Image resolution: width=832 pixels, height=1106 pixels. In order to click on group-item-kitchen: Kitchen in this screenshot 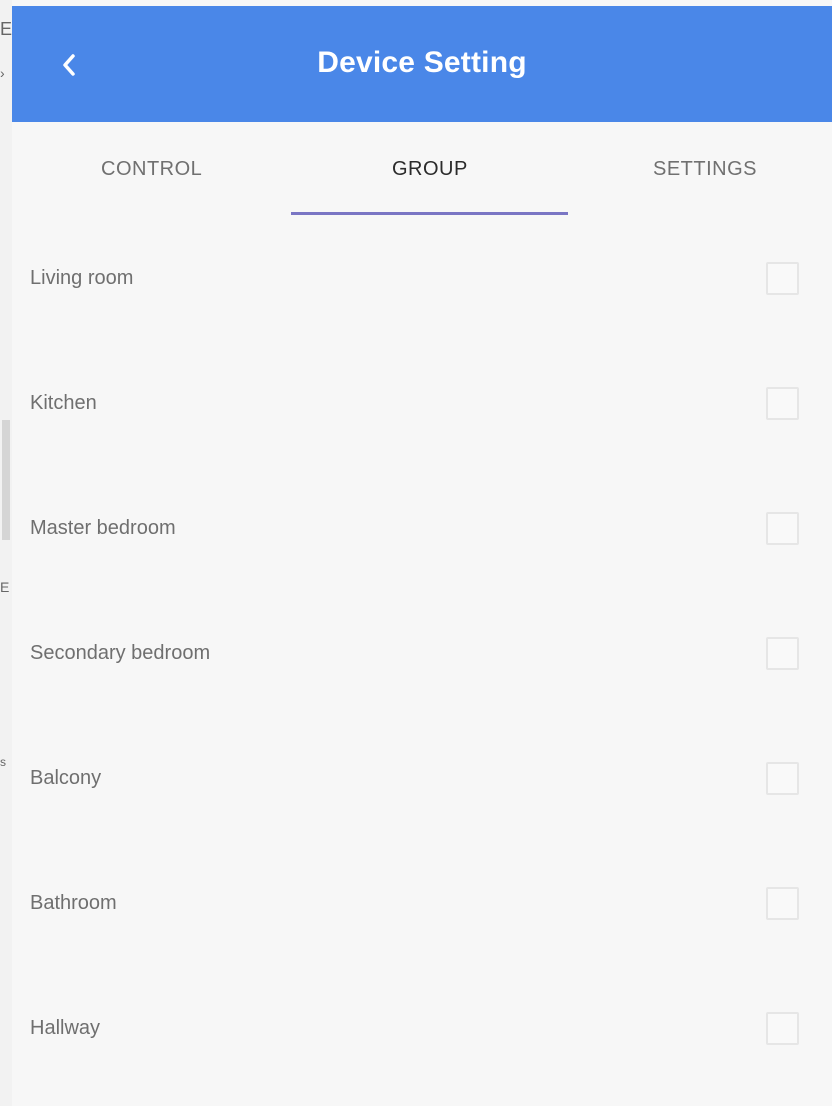, I will do `click(422, 404)`.